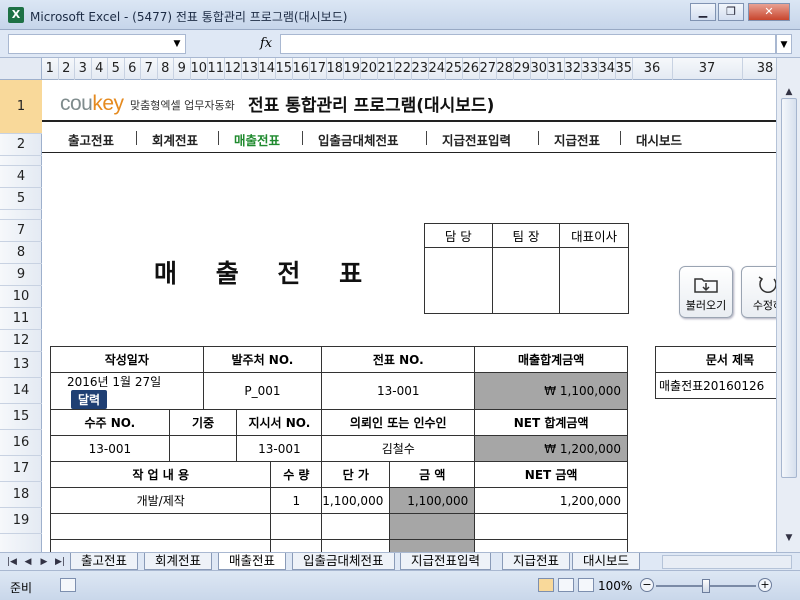 The width and height of the screenshot is (800, 600). I want to click on scroll-down-icon: ▼, so click(789, 538).